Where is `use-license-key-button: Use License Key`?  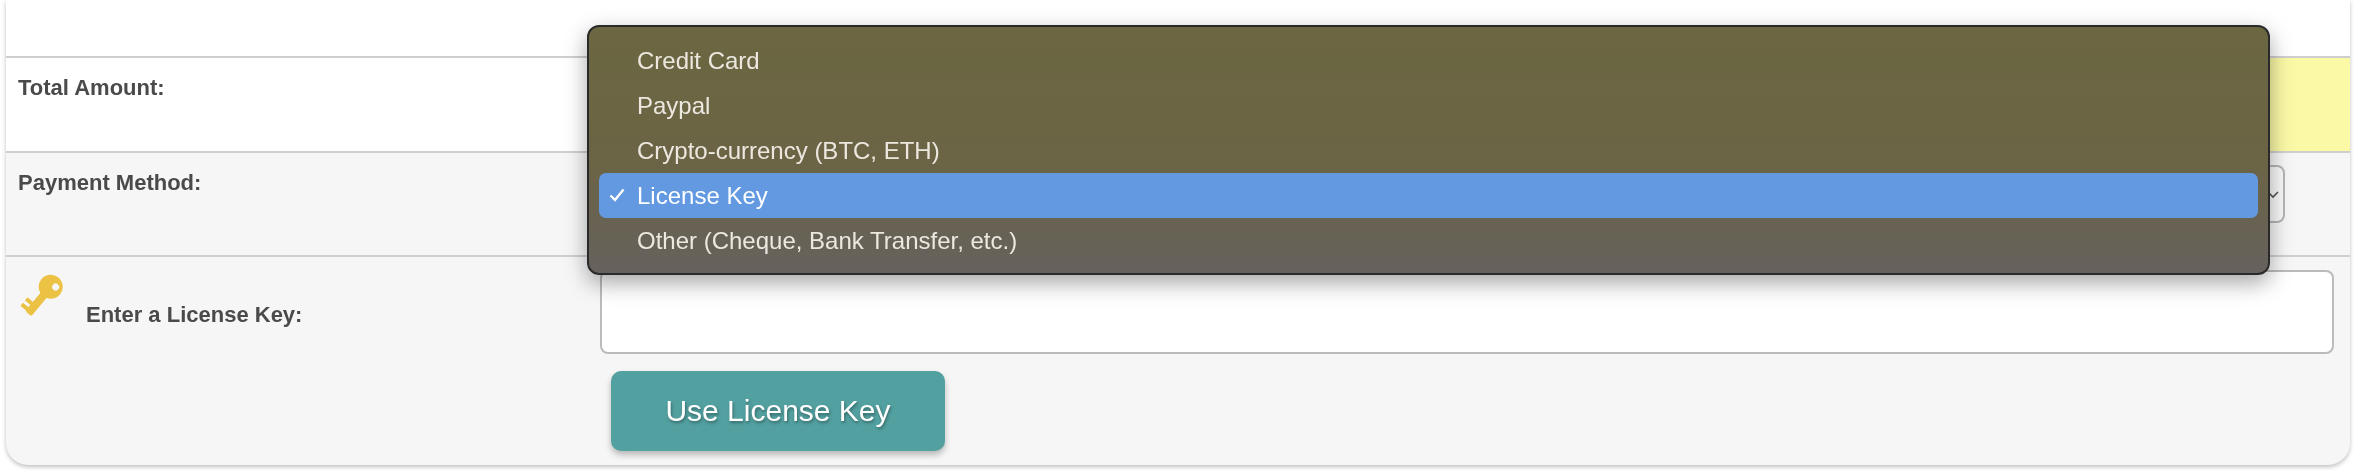 use-license-key-button: Use License Key is located at coordinates (778, 411).